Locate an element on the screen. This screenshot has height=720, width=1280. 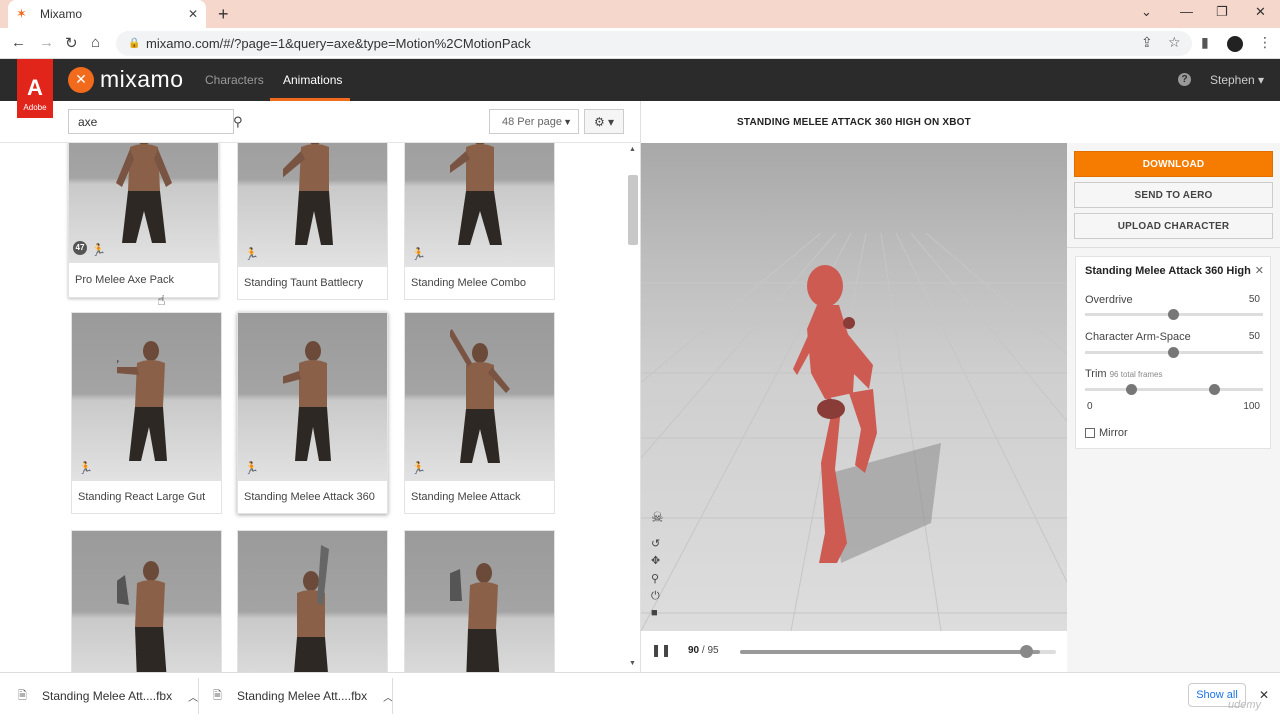
animation-card-selected: 🏃 Standing Melee Attack 360 is located at coordinates (312, 413).